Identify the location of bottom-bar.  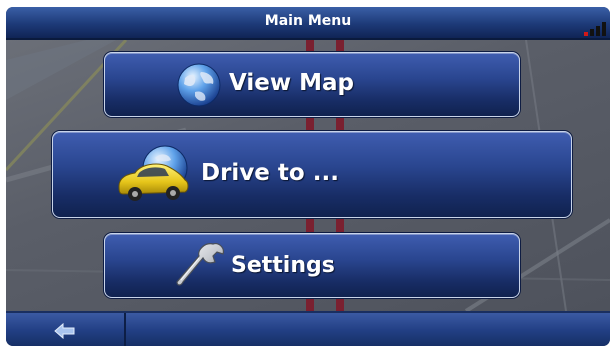
(308, 328).